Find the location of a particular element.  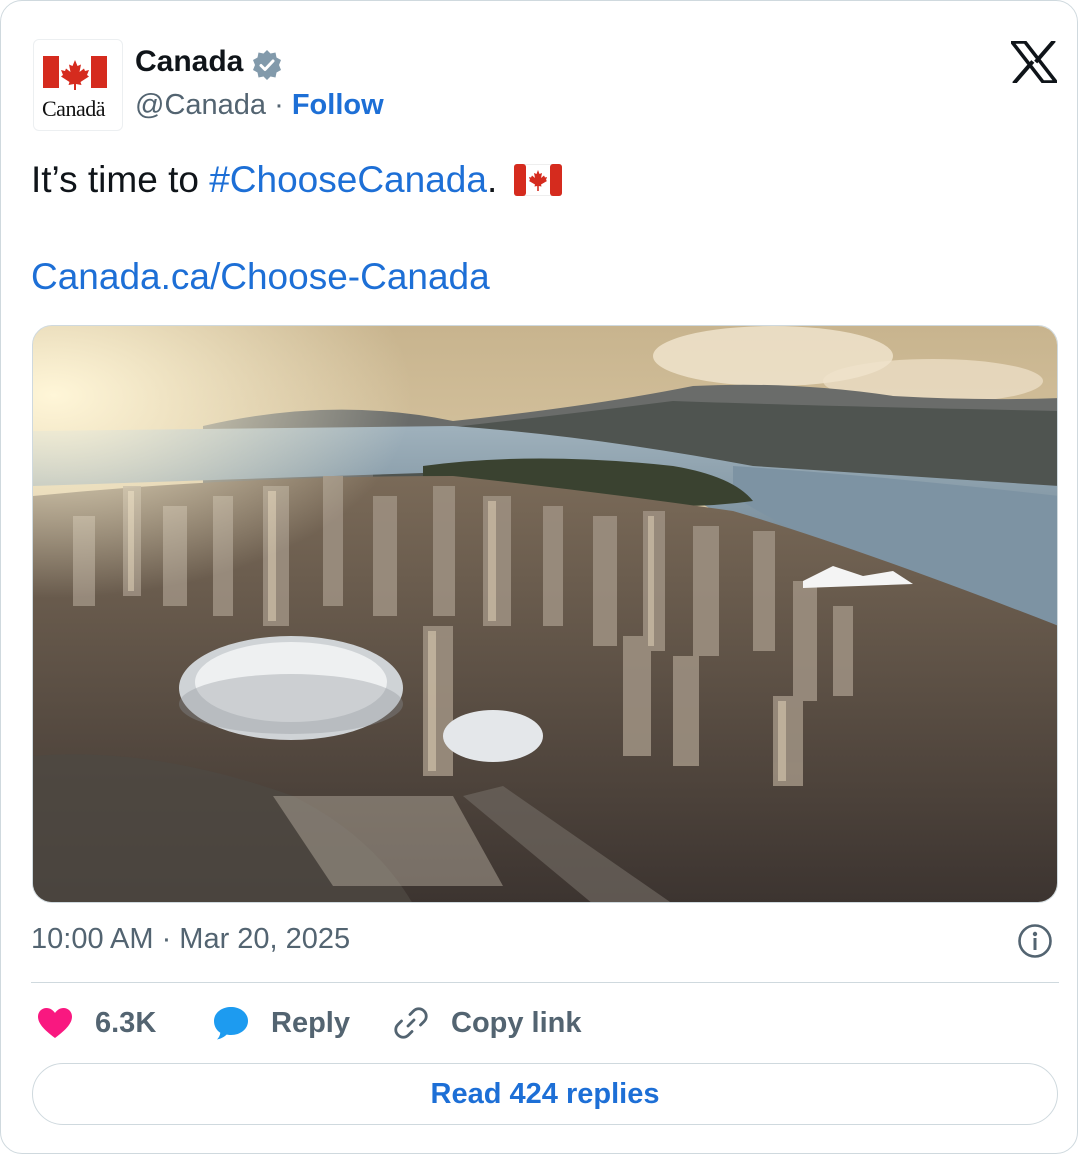

canada-flag-logo-icon is located at coordinates (75, 73).